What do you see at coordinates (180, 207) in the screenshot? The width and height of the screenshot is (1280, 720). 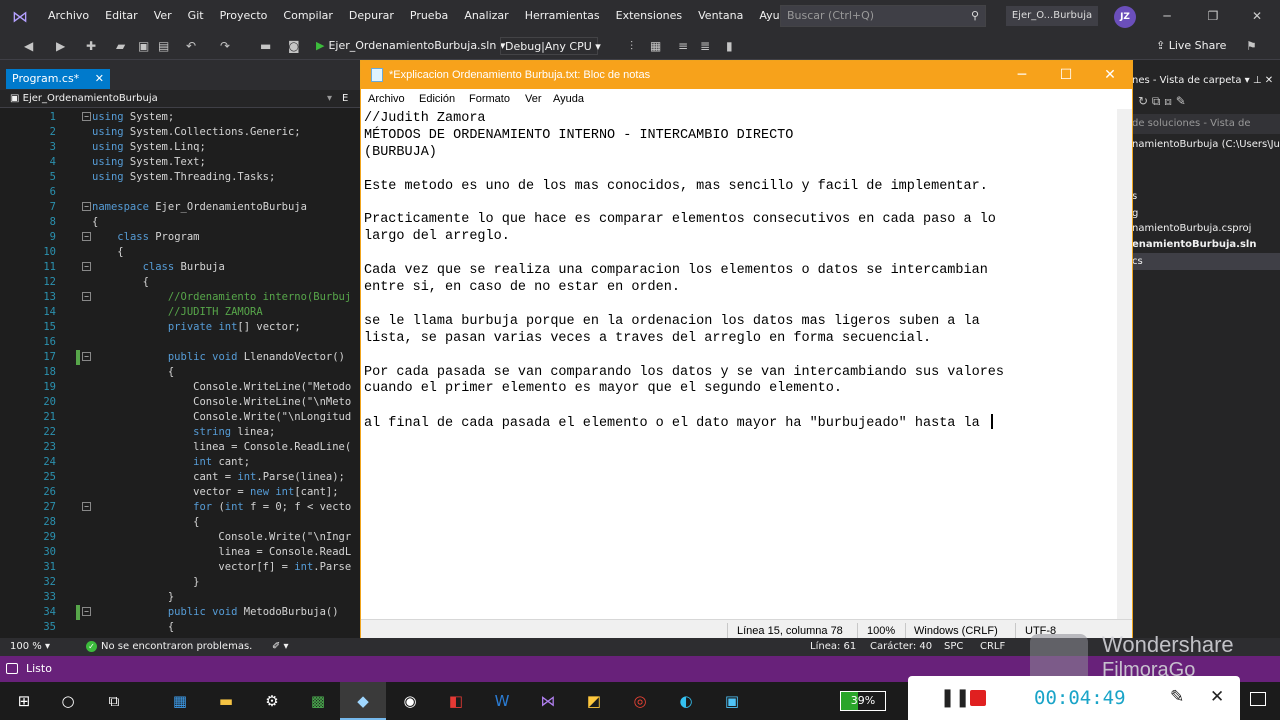 I see `code-line: 7 − namespace Ejer_OrdenamientoBurbuja` at bounding box center [180, 207].